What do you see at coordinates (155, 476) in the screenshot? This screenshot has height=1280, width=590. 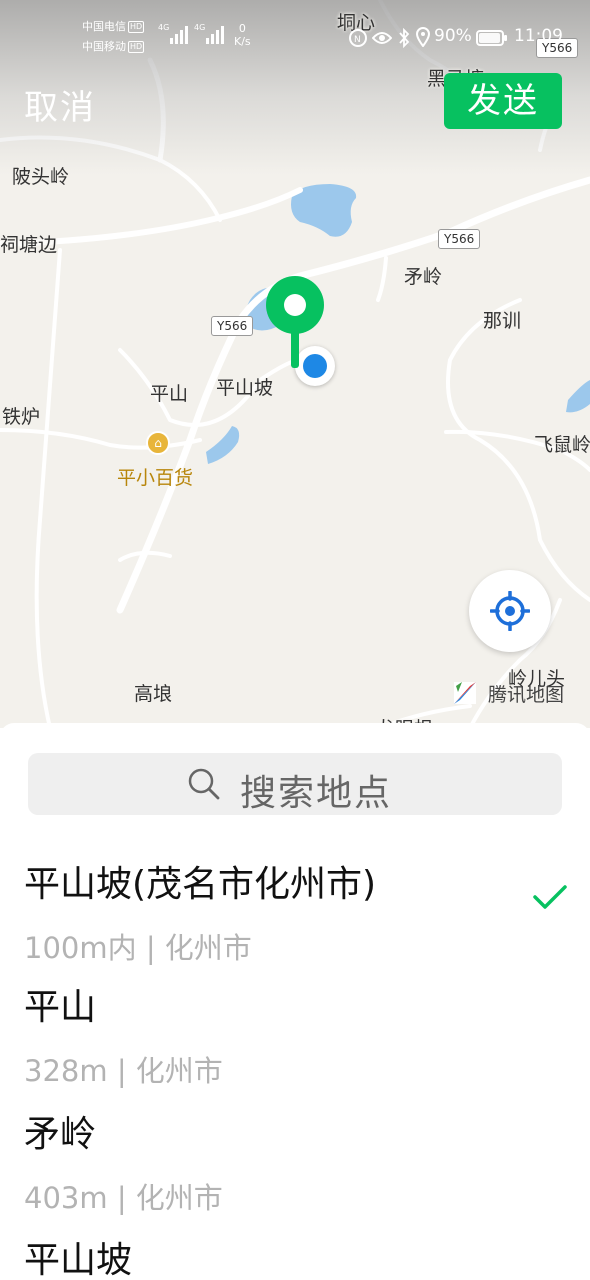 I see `store-poi-label: 平小百货` at bounding box center [155, 476].